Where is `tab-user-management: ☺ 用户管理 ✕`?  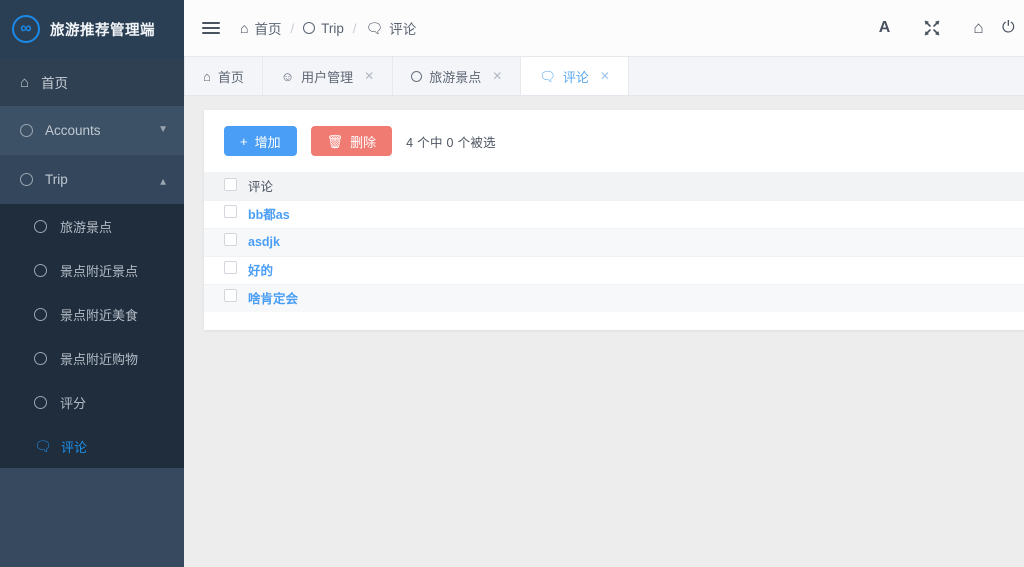
tab-user-management: ☺ 用户管理 ✕ is located at coordinates (328, 76).